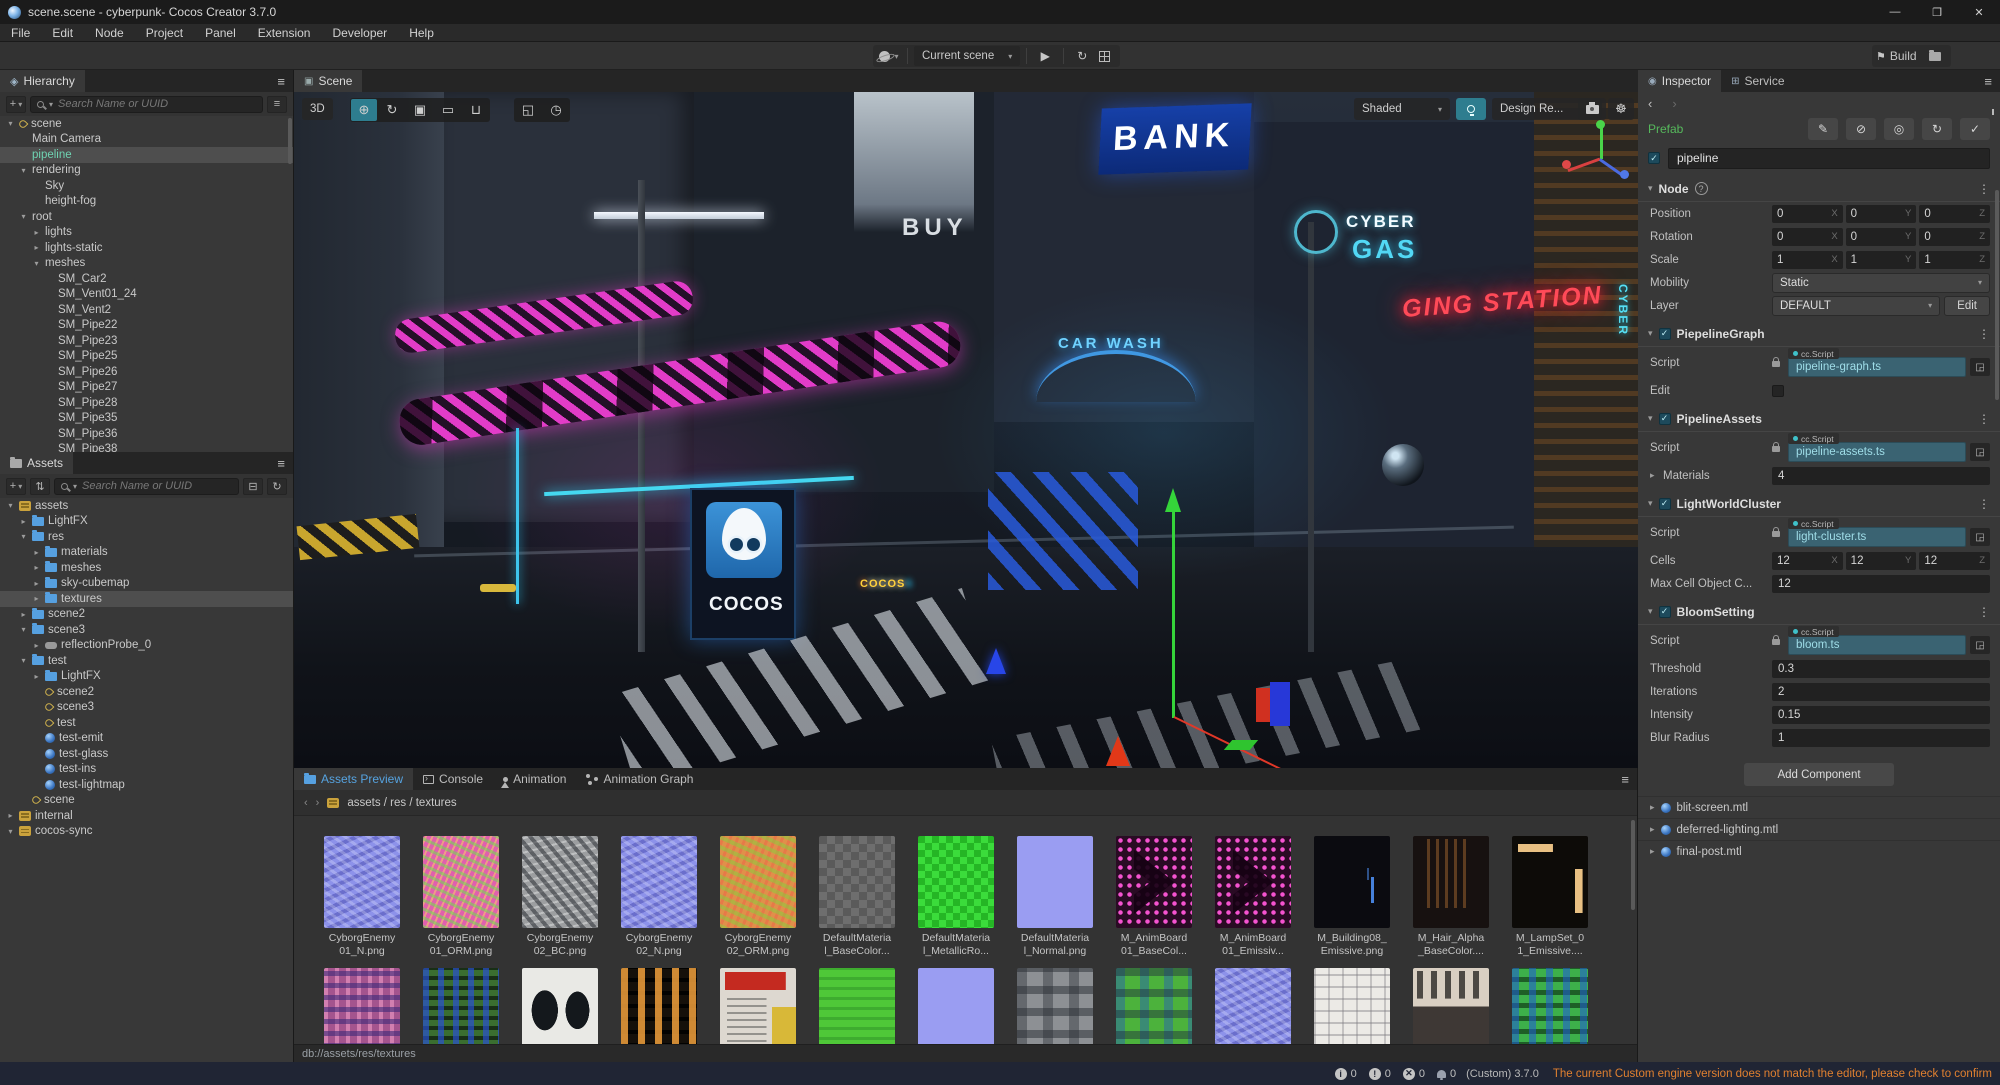 This screenshot has height=1085, width=2000. What do you see at coordinates (359, 33) in the screenshot?
I see `menu-developer: Developer` at bounding box center [359, 33].